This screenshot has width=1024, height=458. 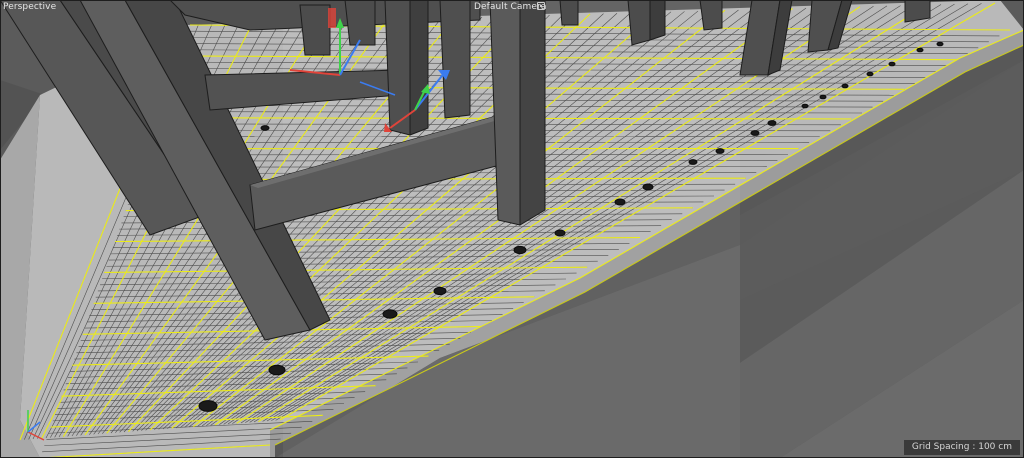 I want to click on camera-icon, so click(x=541, y=6).